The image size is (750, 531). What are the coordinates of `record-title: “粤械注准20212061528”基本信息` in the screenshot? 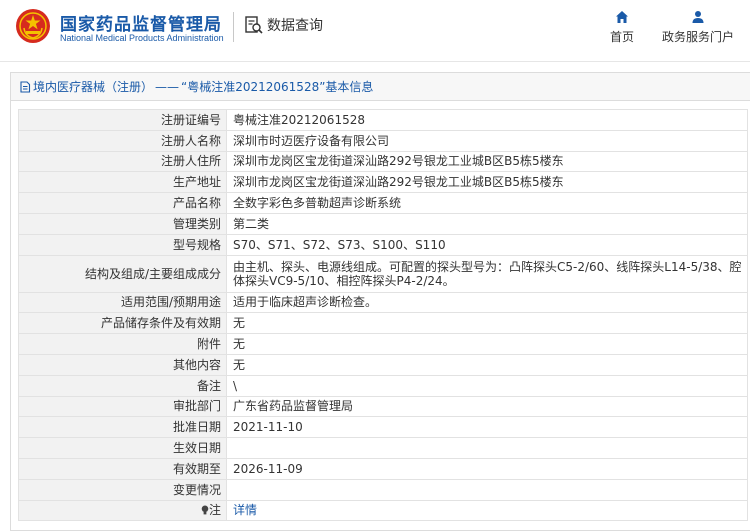 It's located at (277, 87).